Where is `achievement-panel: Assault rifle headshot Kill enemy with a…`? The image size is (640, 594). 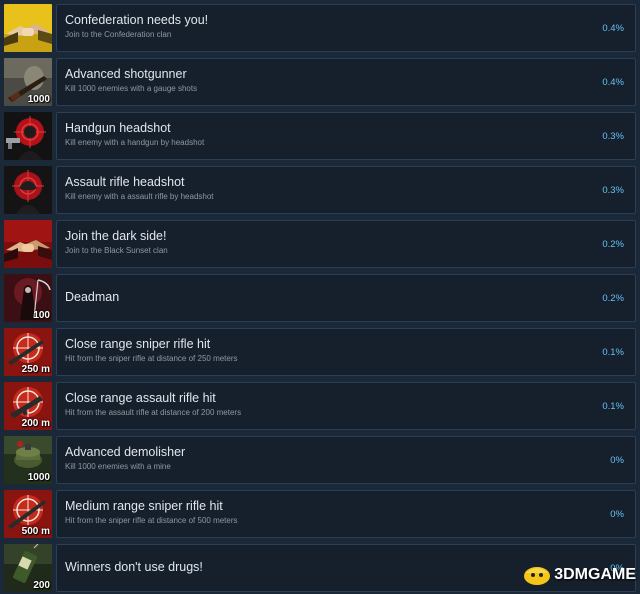 achievement-panel: Assault rifle headshot Kill enemy with a… is located at coordinates (346, 190).